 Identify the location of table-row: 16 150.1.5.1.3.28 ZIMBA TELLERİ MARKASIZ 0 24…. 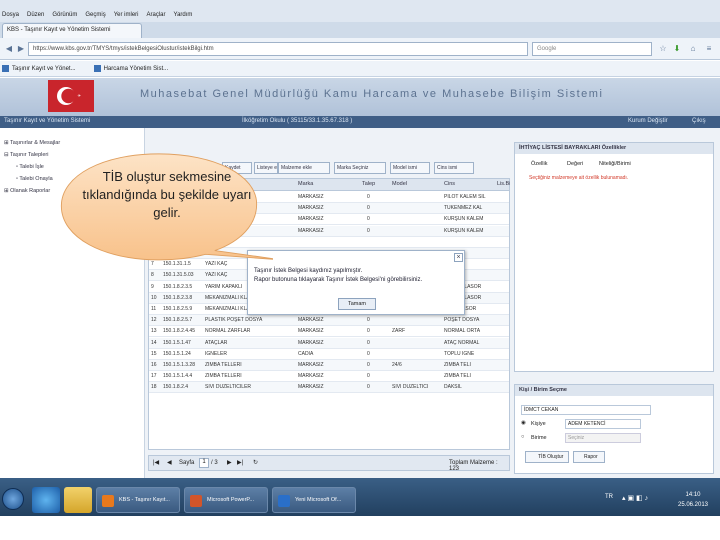
(329, 365).